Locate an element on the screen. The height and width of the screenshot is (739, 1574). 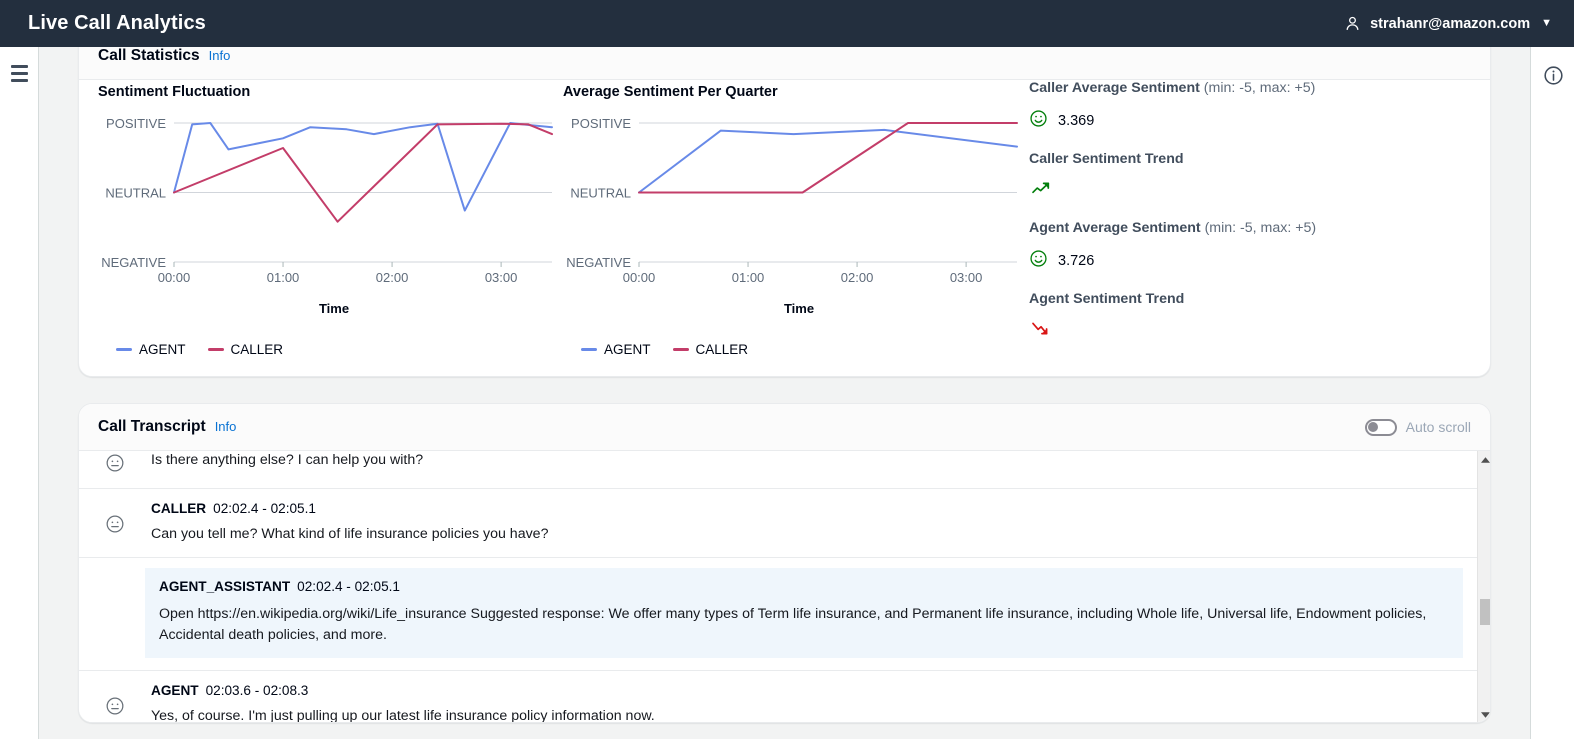
svg-text: NEUTRAL is located at coordinates (135, 193).